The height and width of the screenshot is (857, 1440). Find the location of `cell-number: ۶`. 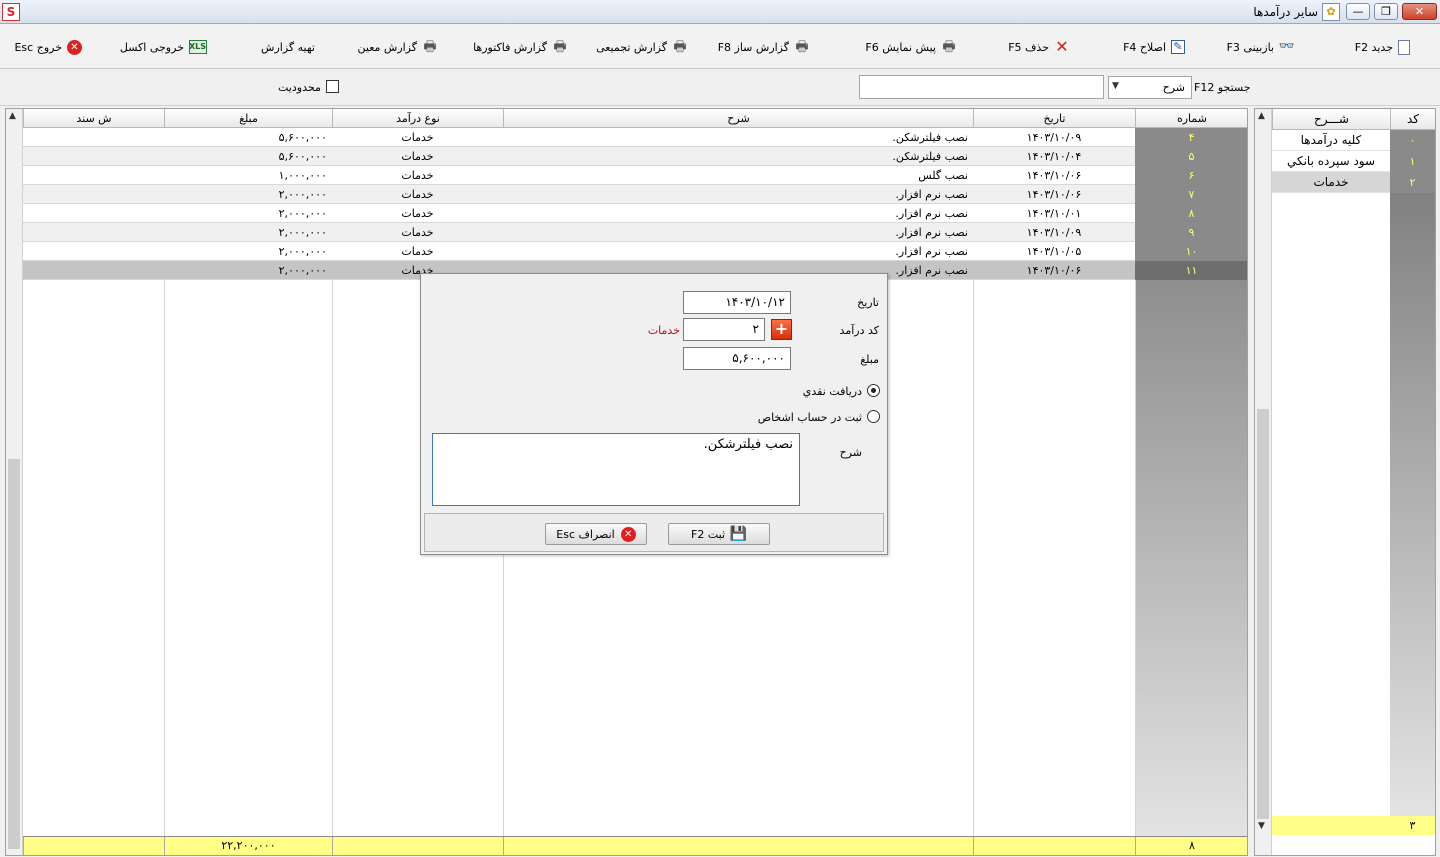

cell-number: ۶ is located at coordinates (1191, 175).